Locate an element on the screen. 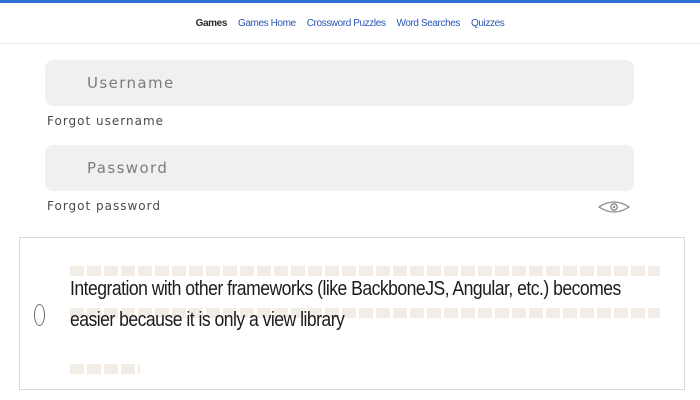 The image size is (700, 400). eye-icon is located at coordinates (614, 207).